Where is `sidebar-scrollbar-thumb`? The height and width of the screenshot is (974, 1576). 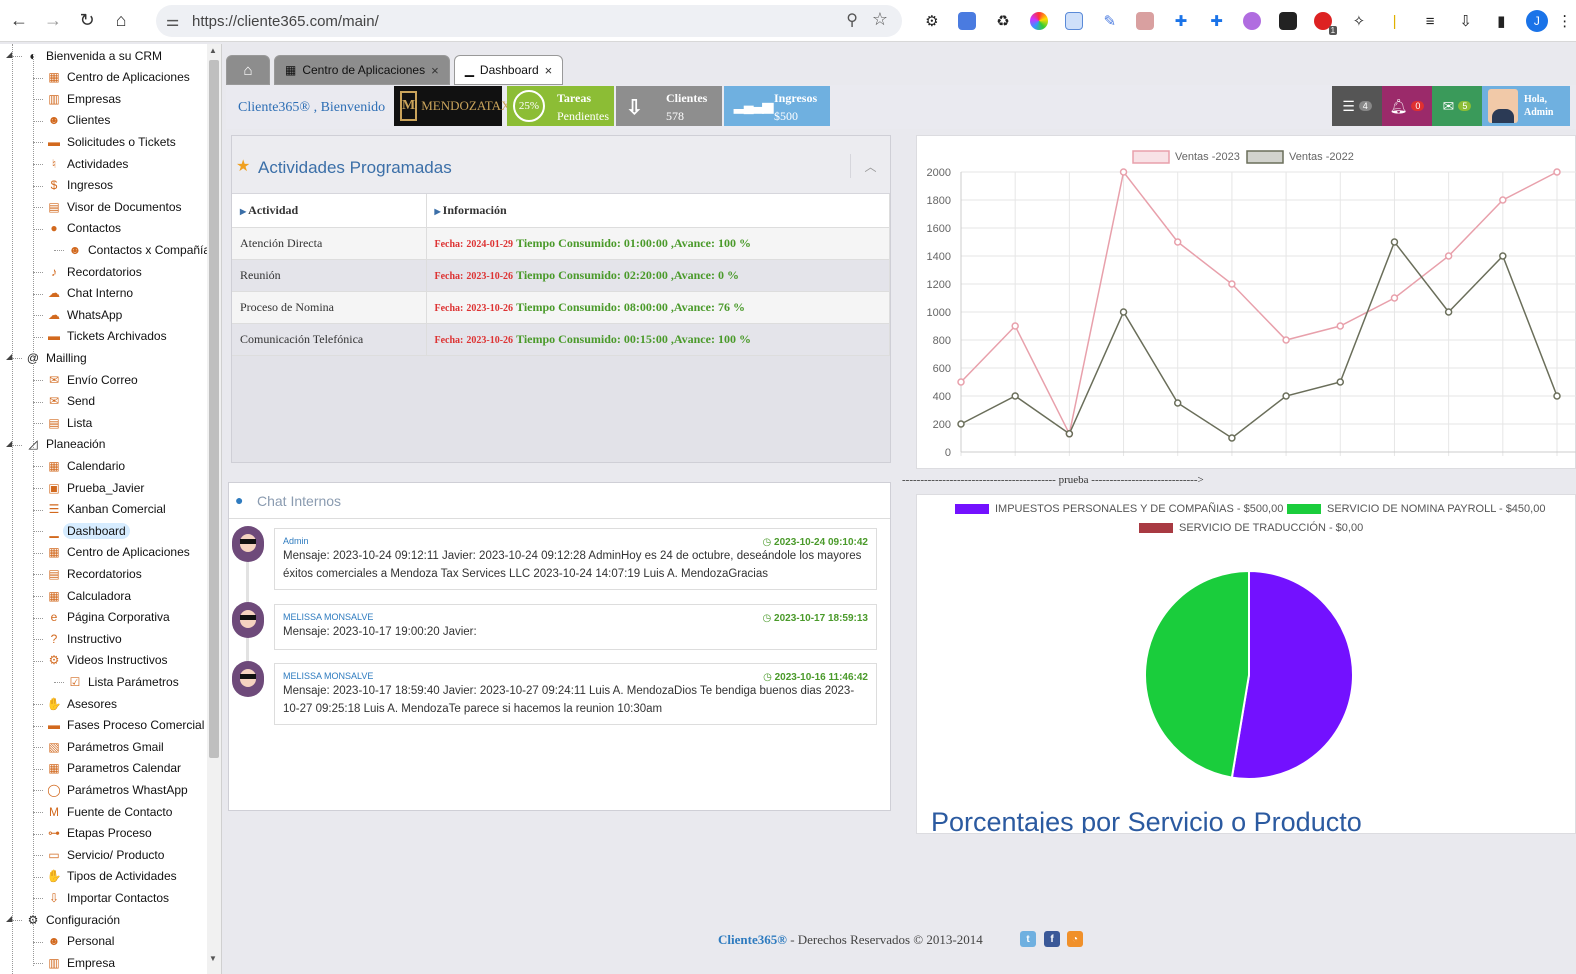
sidebar-scrollbar-thumb is located at coordinates (214, 409).